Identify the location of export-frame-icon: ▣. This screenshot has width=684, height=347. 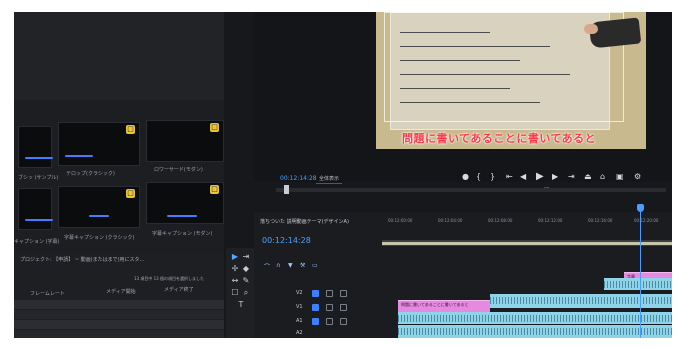
(620, 176).